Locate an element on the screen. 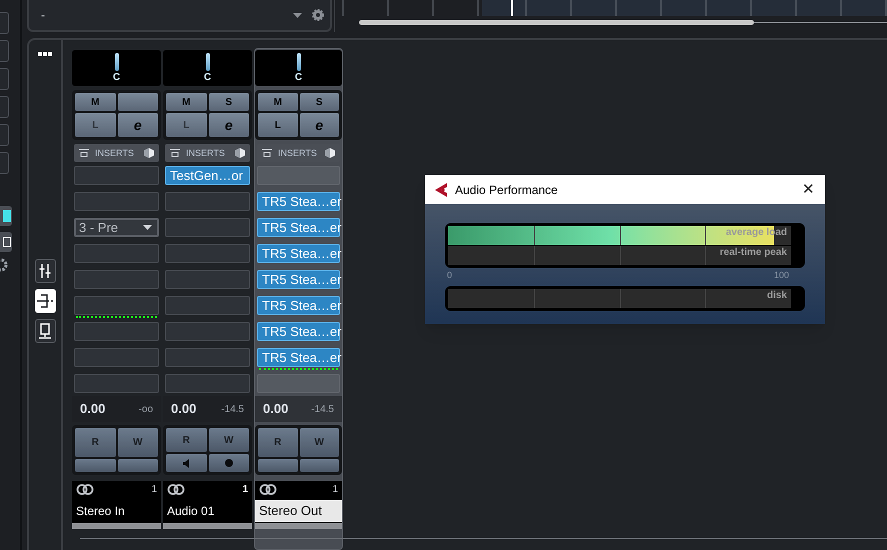 Image resolution: width=887 pixels, height=550 pixels. channel-name: Audio 01 is located at coordinates (207, 511).